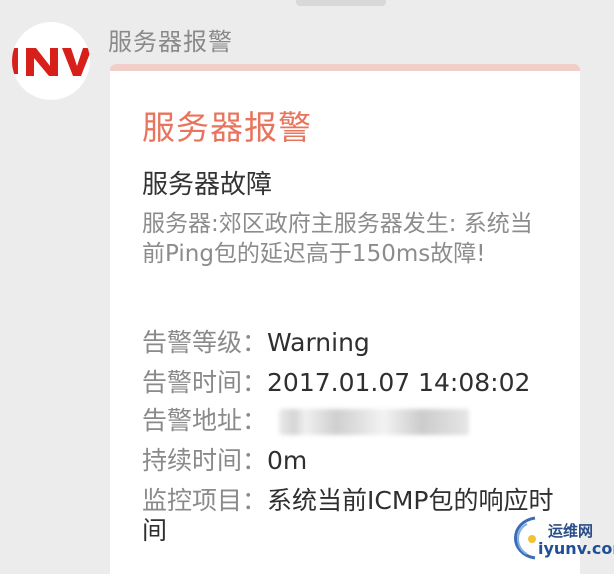  What do you see at coordinates (207, 185) in the screenshot?
I see `alert-subject: 服务器故障` at bounding box center [207, 185].